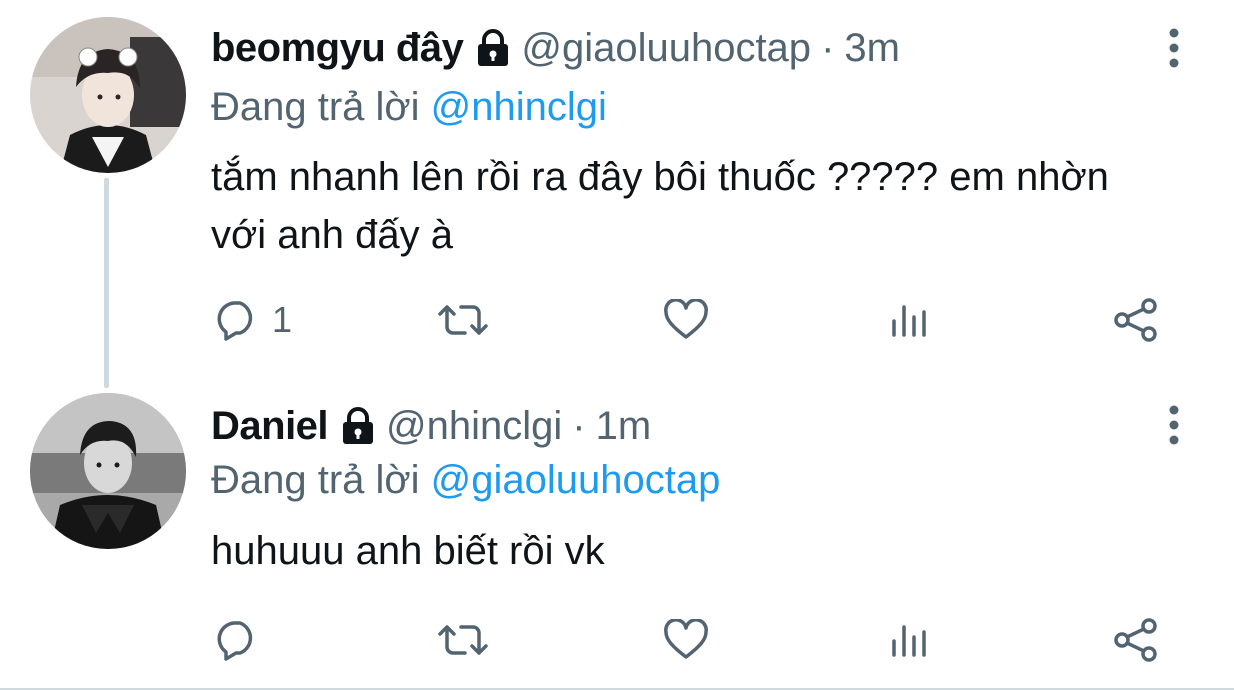 The height and width of the screenshot is (690, 1234). Describe the element at coordinates (337, 48) in the screenshot. I see `display-name: beomgyu đây` at that location.